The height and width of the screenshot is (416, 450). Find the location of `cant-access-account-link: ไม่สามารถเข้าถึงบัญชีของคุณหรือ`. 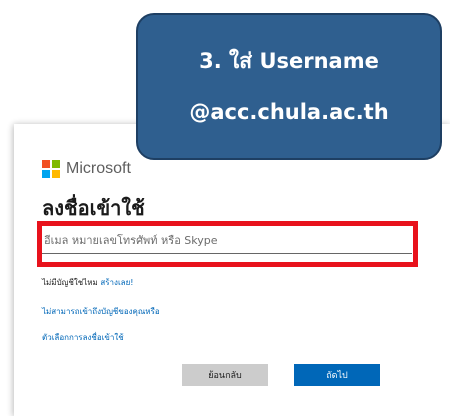

cant-access-account-link: ไม่สามารถเข้าถึงบัญชีของคุณหรือ is located at coordinates (101, 311).